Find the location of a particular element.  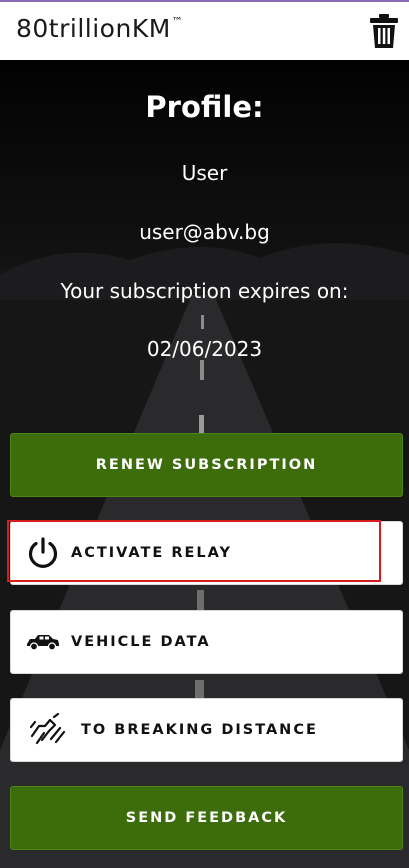

breaking-distance-label: TO BREAKING DISTANCE is located at coordinates (199, 730).